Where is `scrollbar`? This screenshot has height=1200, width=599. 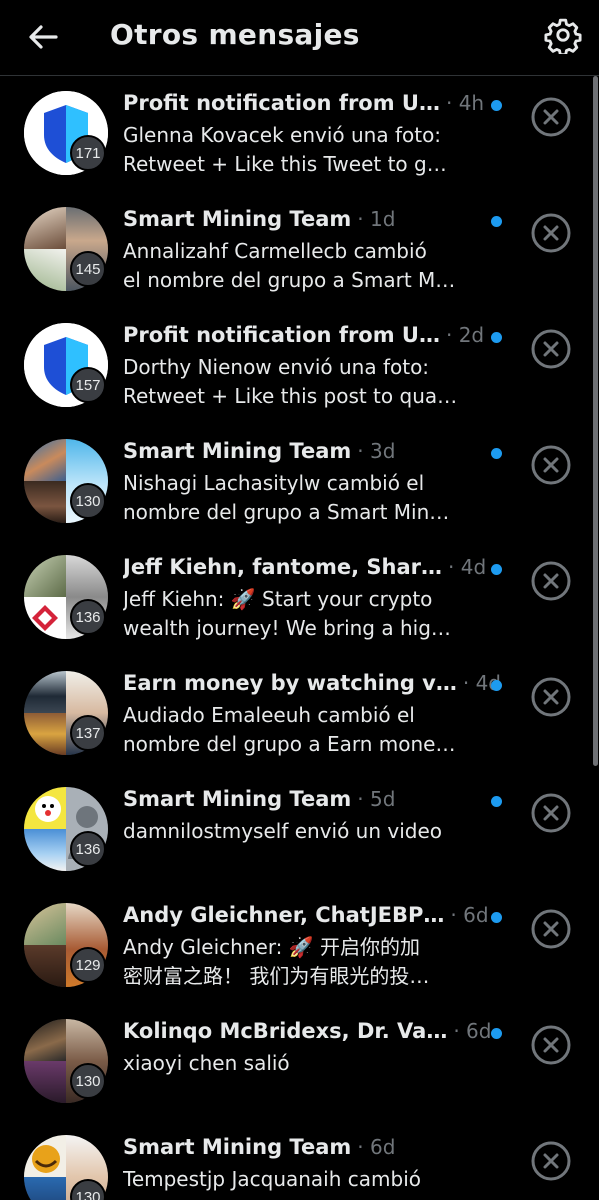
scrollbar is located at coordinates (595, 421).